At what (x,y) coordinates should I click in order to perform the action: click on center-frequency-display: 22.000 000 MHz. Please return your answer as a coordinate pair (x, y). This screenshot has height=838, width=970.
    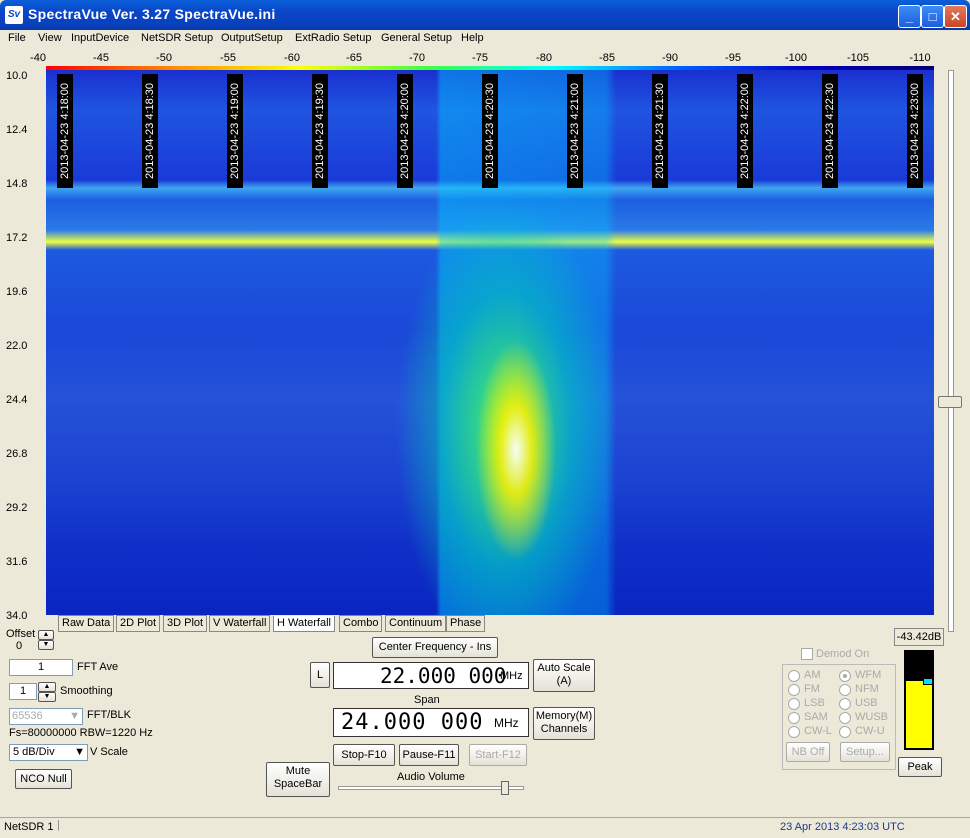
    Looking at the image, I should click on (431, 675).